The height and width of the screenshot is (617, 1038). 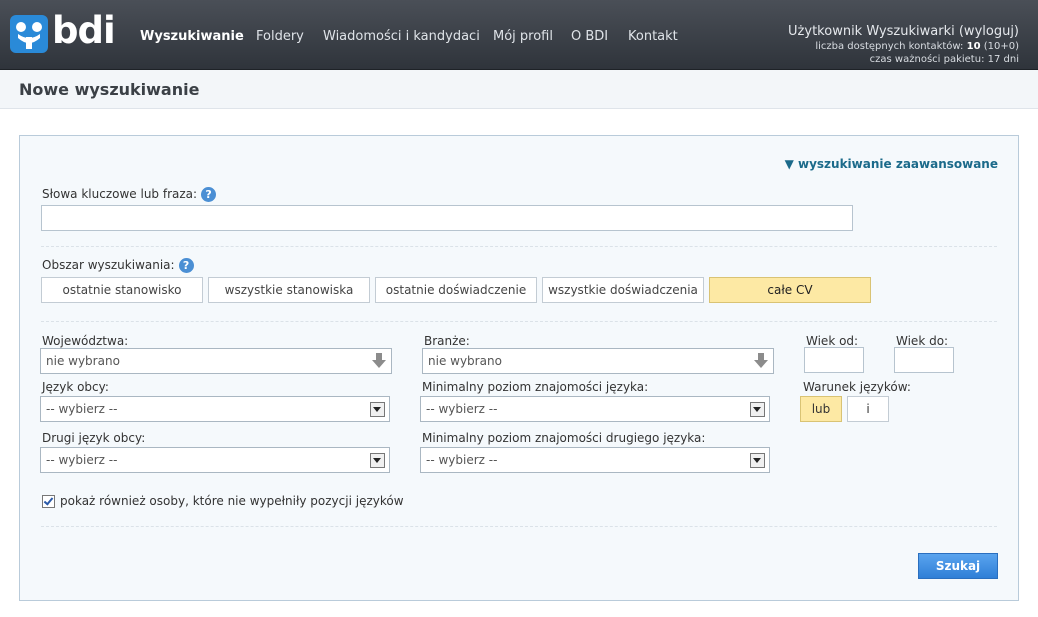 I want to click on area-option-full-cv: całe CV, so click(x=790, y=290).